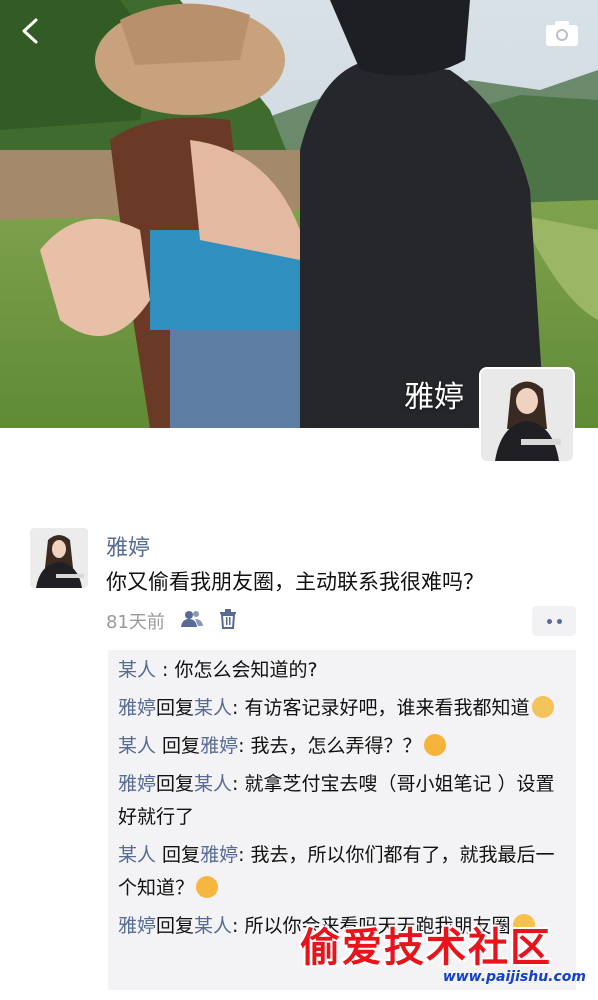  Describe the element at coordinates (342, 670) in the screenshot. I see `comment-item: 某人 : 你怎么会知道的?` at that location.